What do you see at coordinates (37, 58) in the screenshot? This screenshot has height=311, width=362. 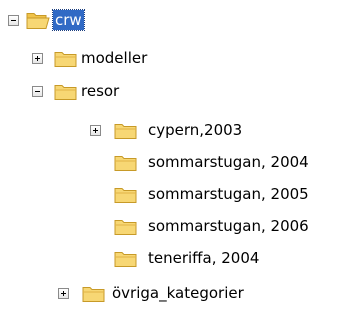 I see `expand-toggle-modeller` at bounding box center [37, 58].